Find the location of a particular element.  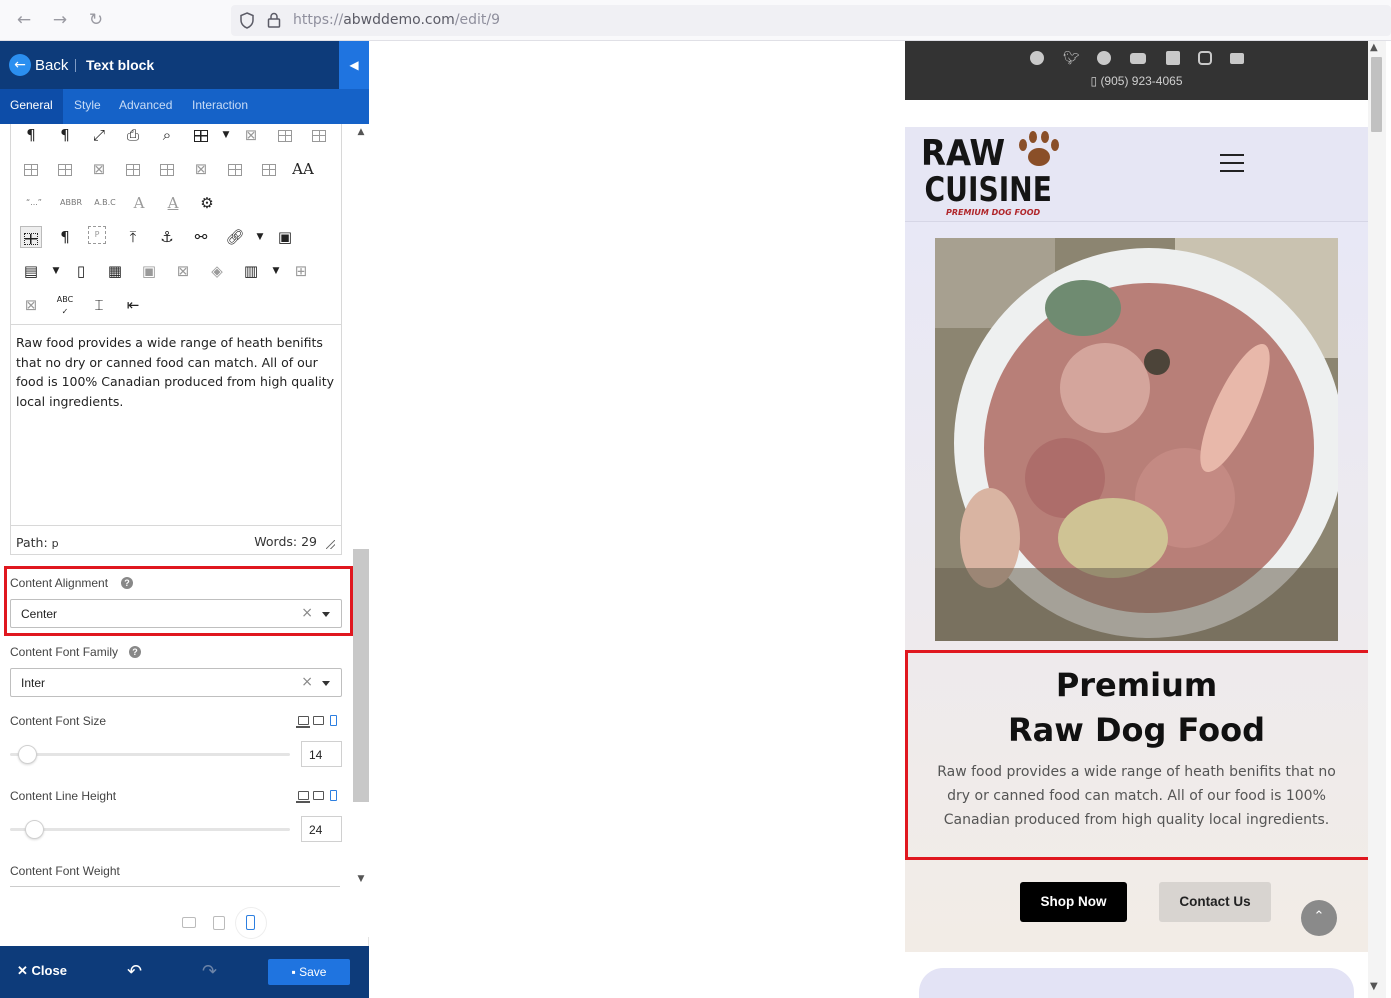

resize-handle-icon is located at coordinates (330, 544).